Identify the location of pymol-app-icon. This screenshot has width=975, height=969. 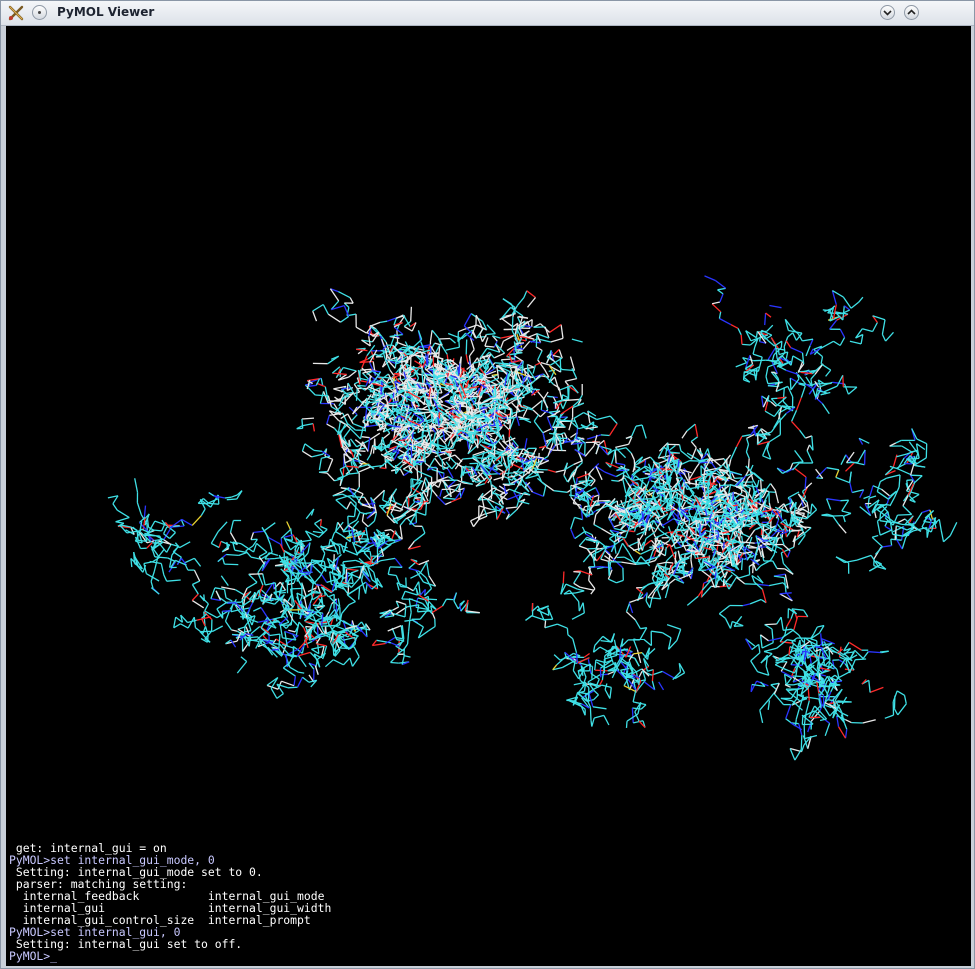
(16, 13).